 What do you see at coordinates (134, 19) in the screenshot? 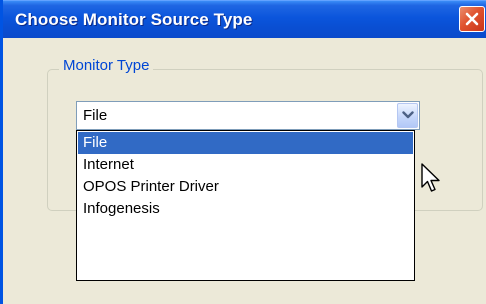
I see `window-title: Choose Monitor Source Type` at bounding box center [134, 19].